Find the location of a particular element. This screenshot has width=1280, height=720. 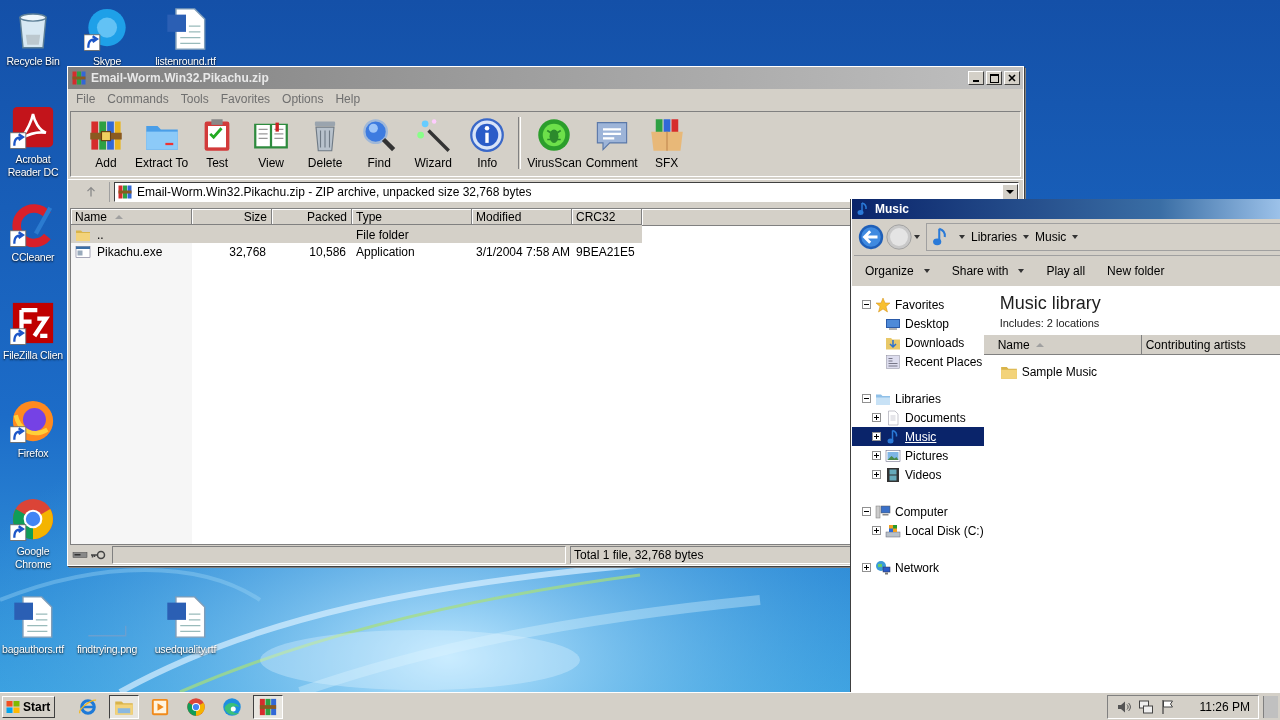

column-header: Packed is located at coordinates (312, 217).